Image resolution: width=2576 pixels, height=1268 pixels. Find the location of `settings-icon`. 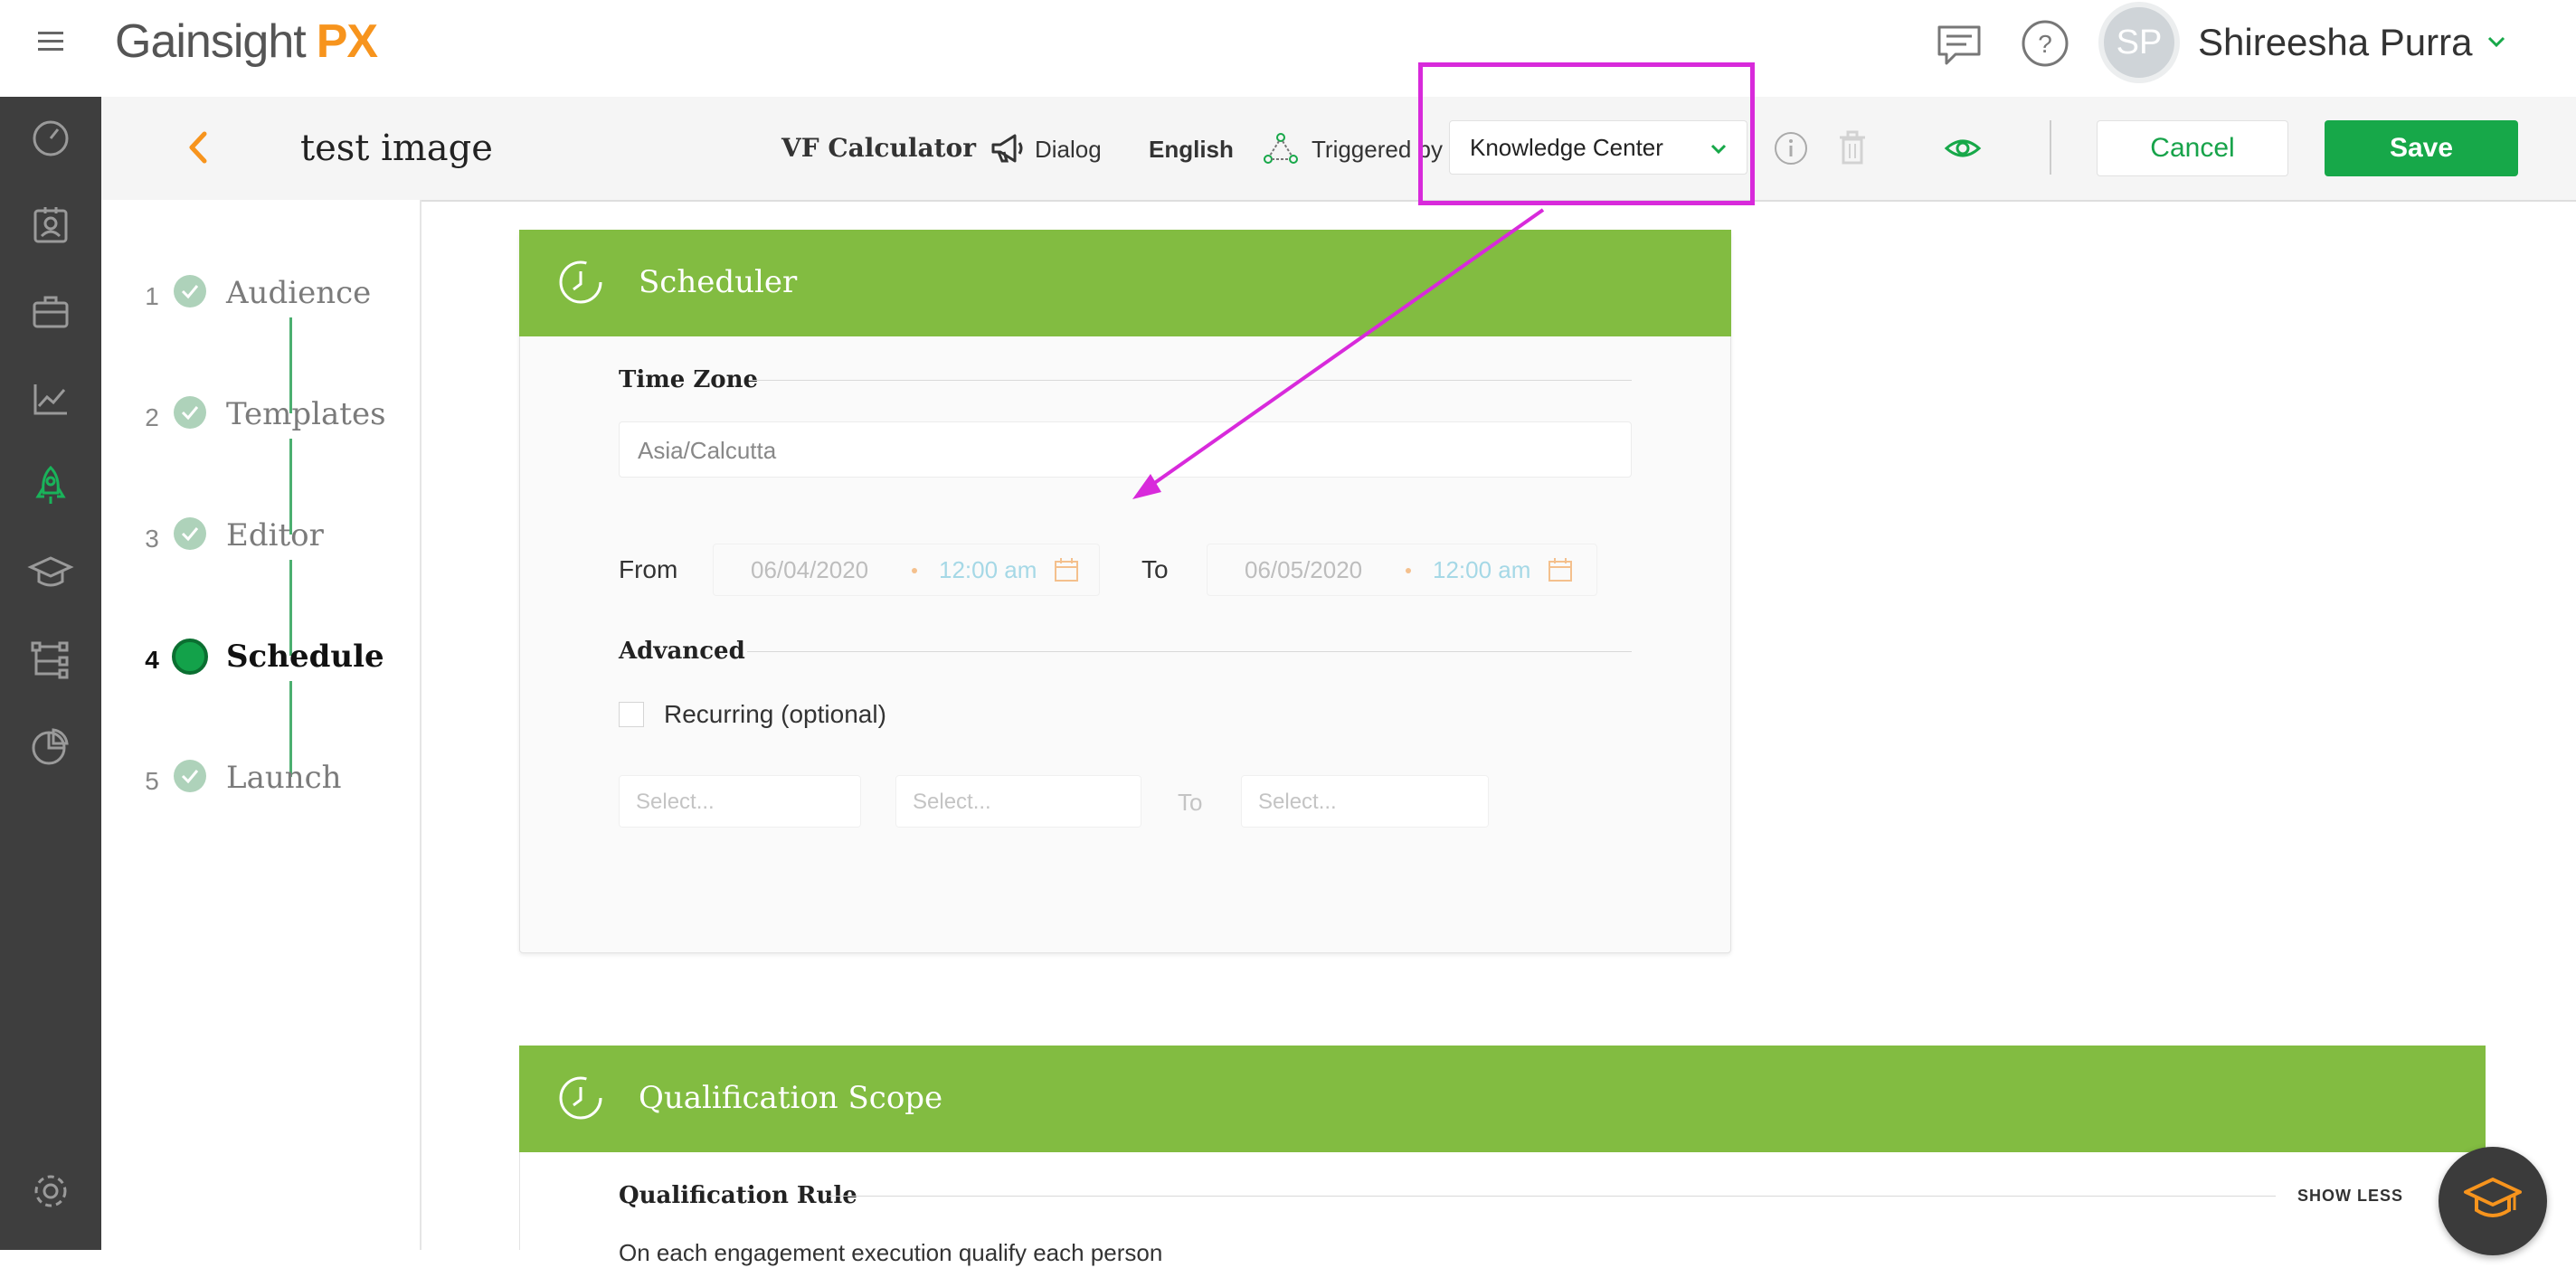

settings-icon is located at coordinates (51, 1191).